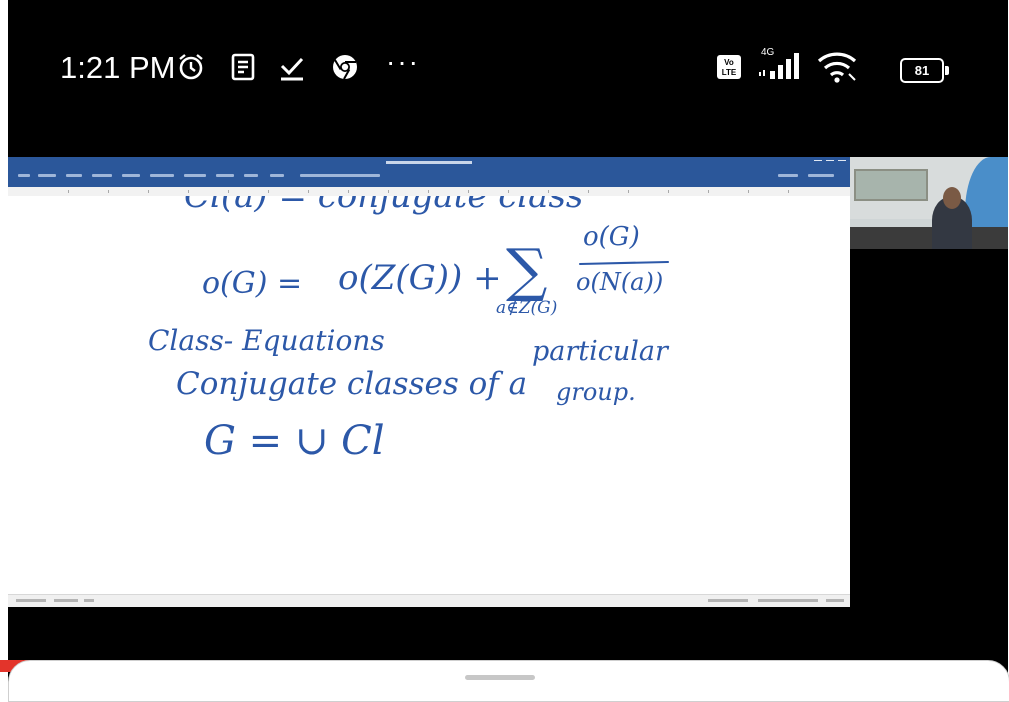 The image size is (1009, 702). I want to click on word-title-bar, so click(429, 163).